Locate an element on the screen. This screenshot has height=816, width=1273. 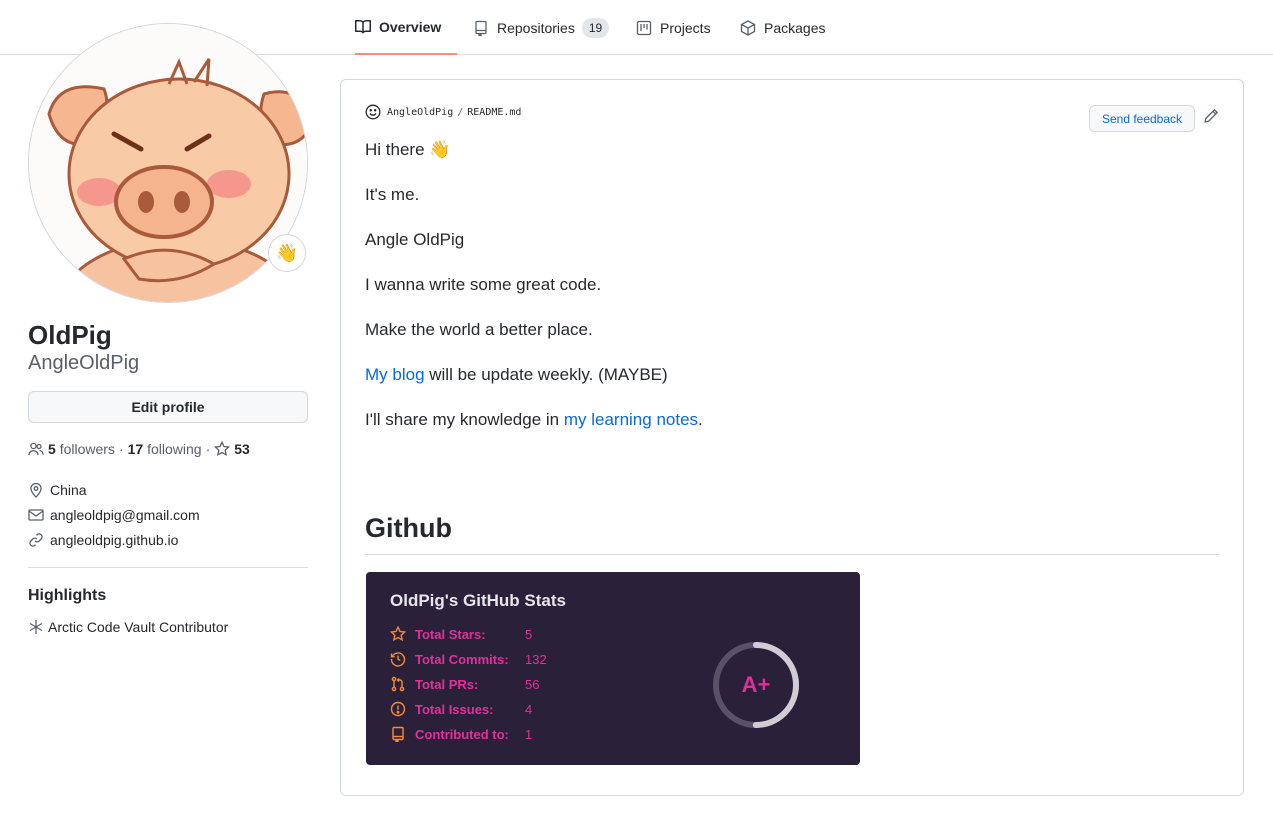
profile-name: OldPig is located at coordinates (70, 335).